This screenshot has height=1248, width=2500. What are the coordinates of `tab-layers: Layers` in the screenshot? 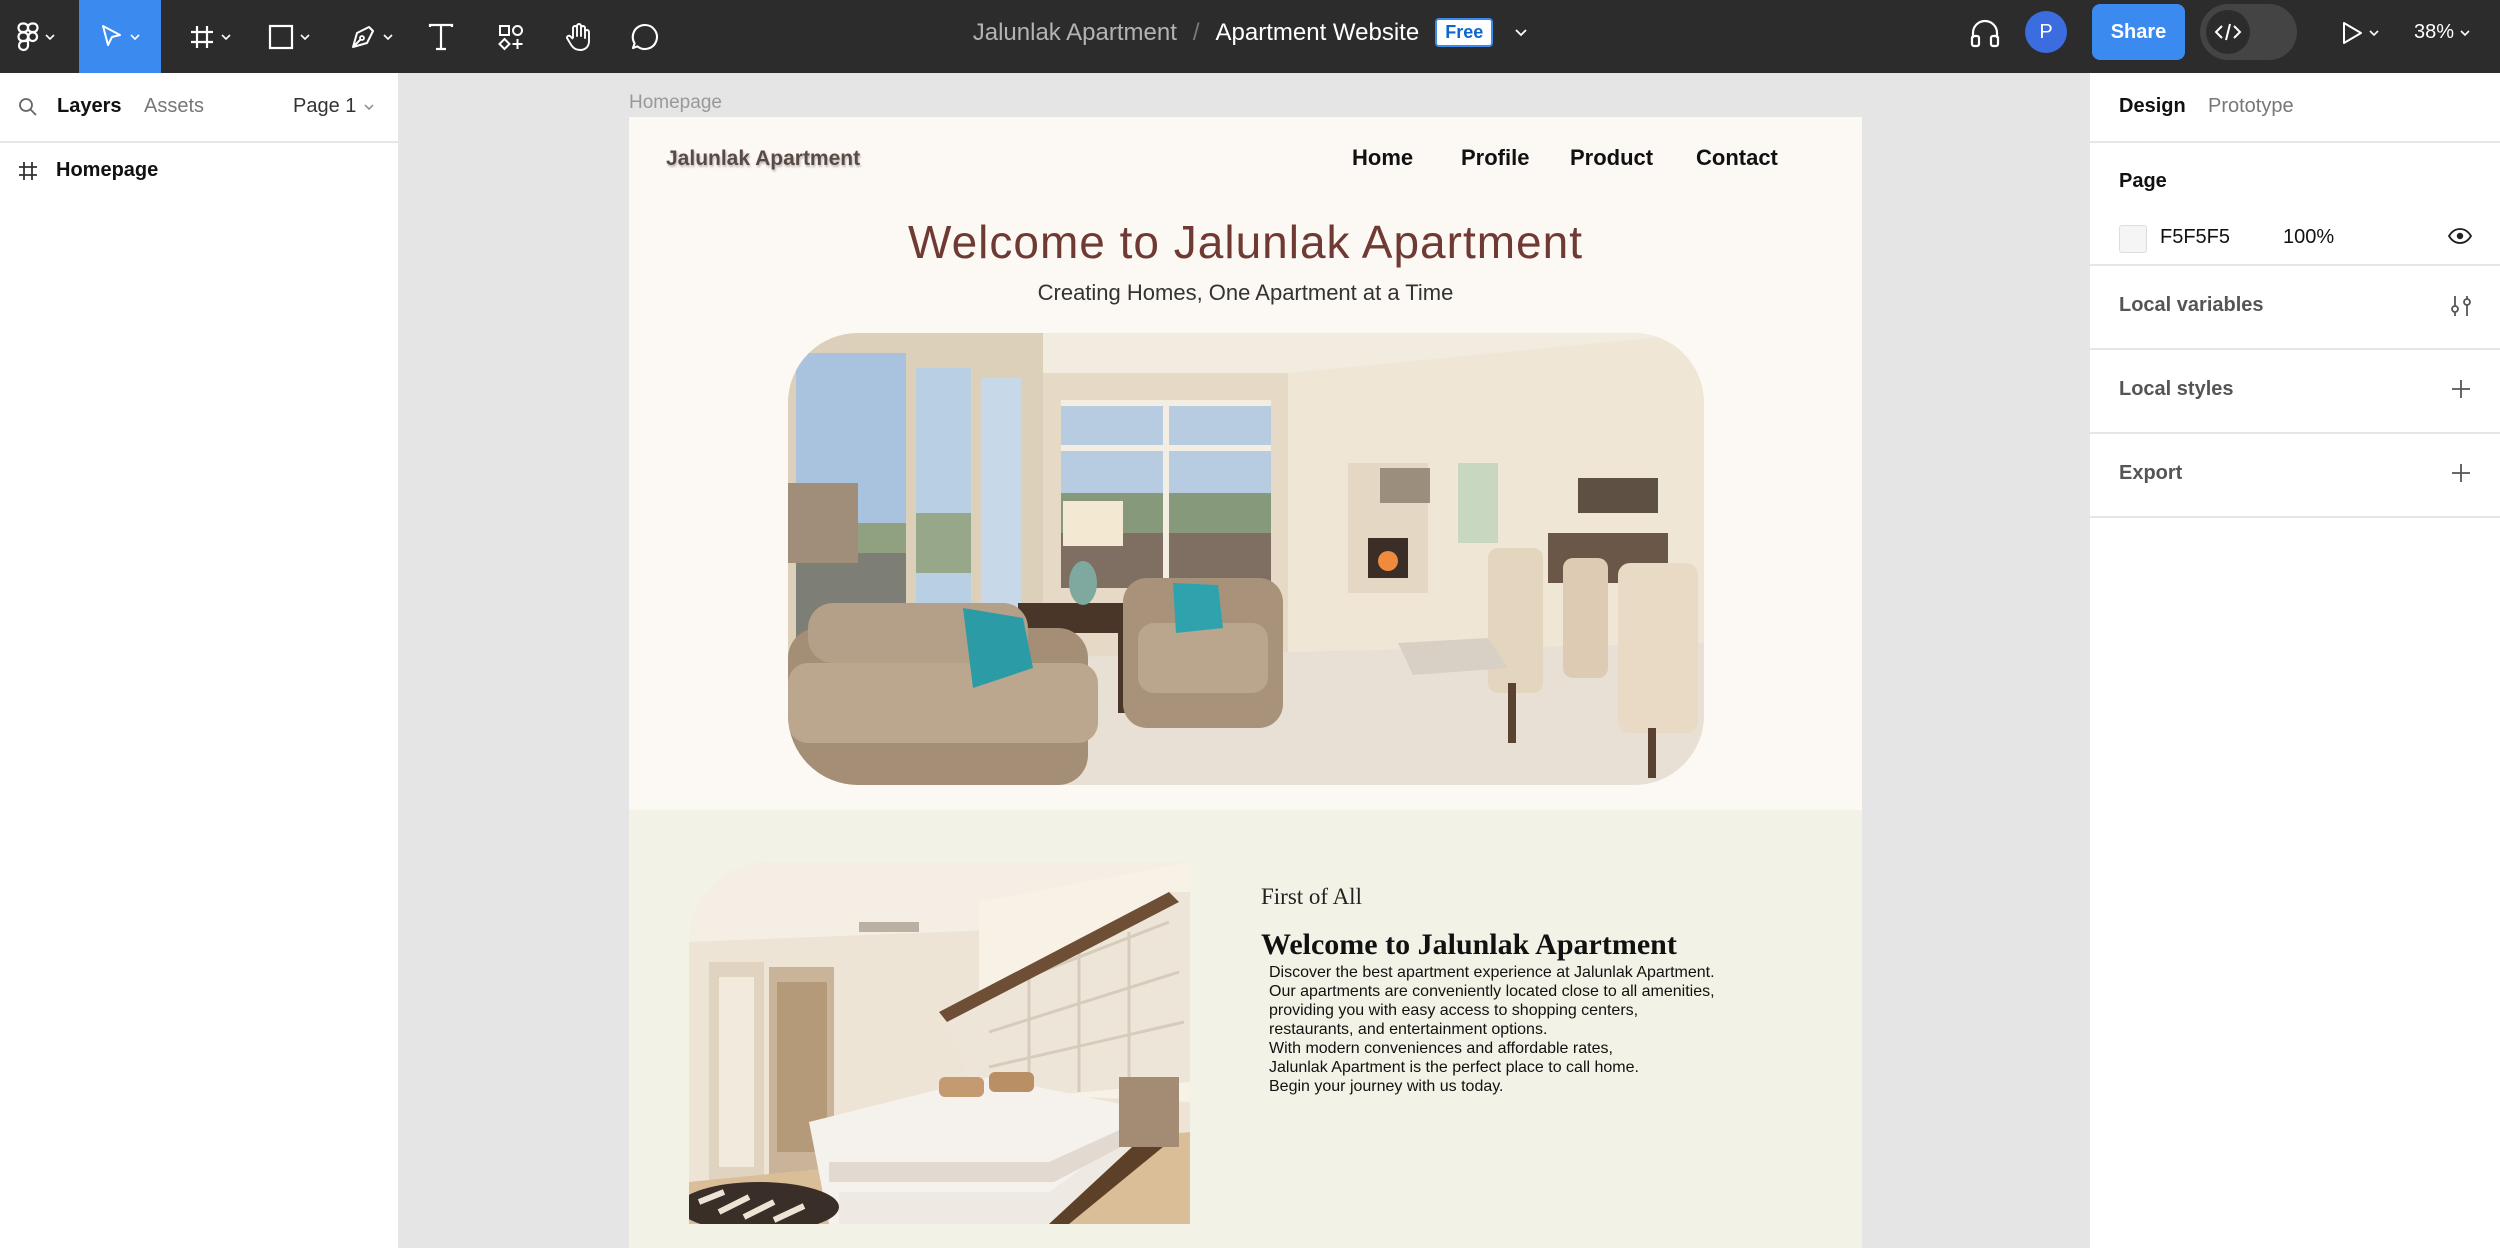 It's located at (89, 106).